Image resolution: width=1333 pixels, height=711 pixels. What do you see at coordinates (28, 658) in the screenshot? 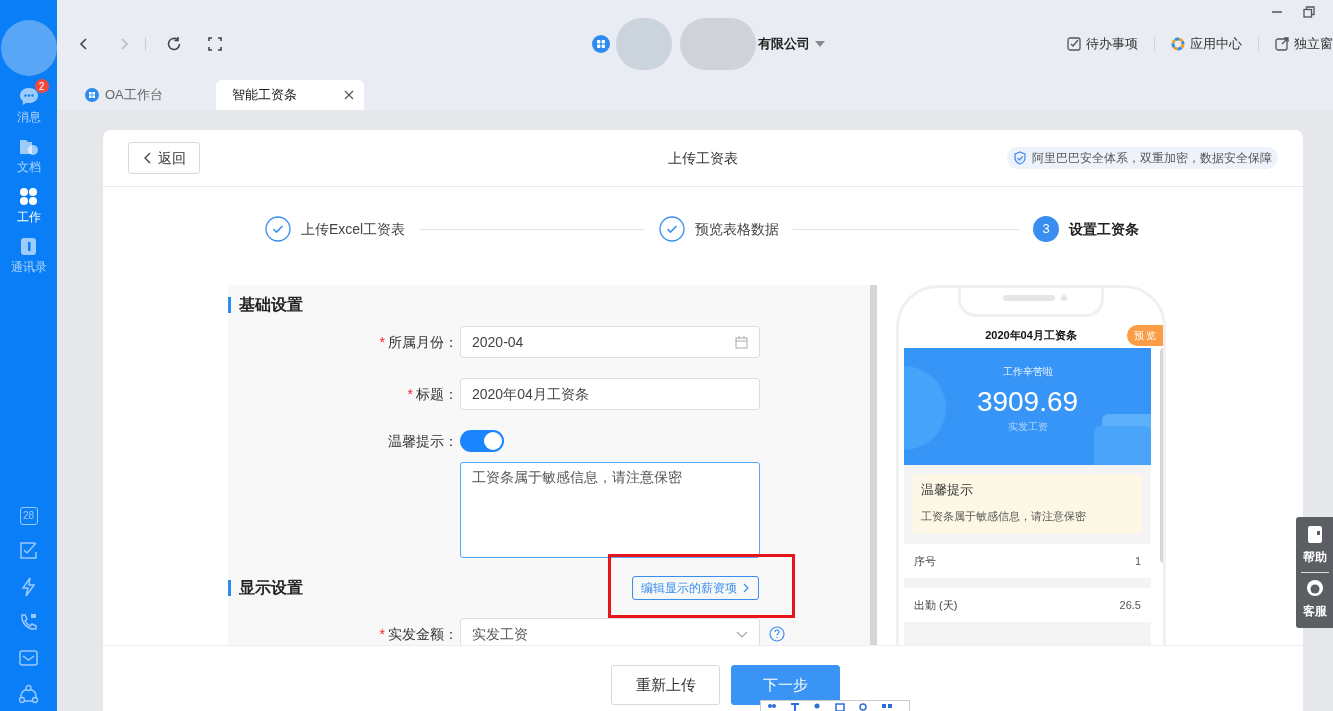
I see `mail-icon` at bounding box center [28, 658].